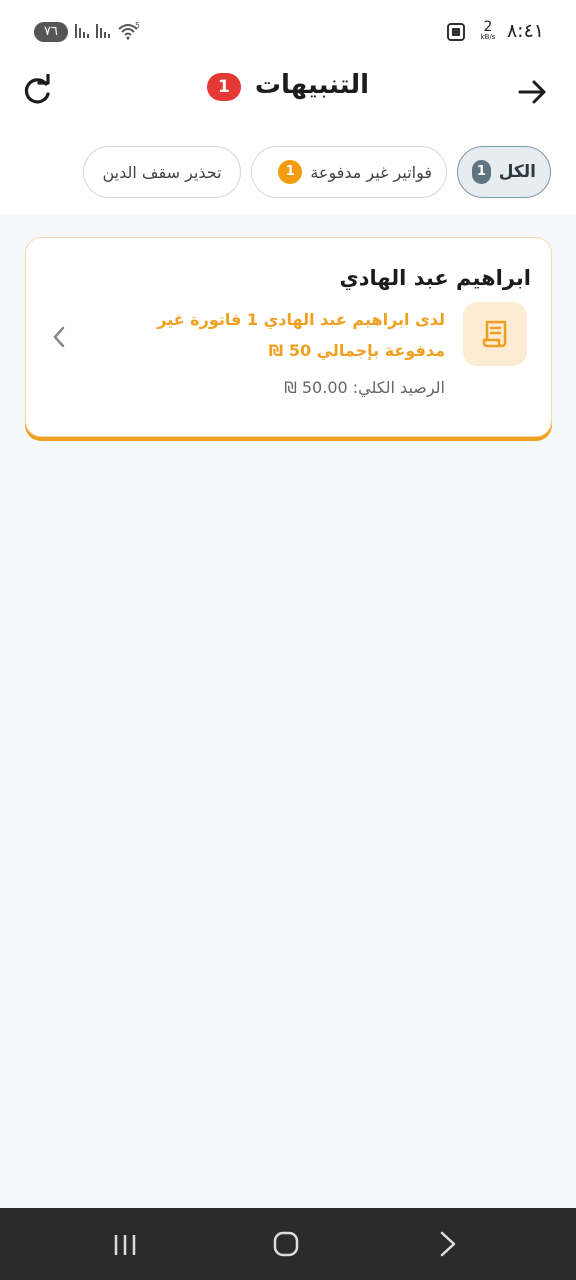 The width and height of the screenshot is (576, 1280). I want to click on tab-all: الكل 1, so click(504, 172).